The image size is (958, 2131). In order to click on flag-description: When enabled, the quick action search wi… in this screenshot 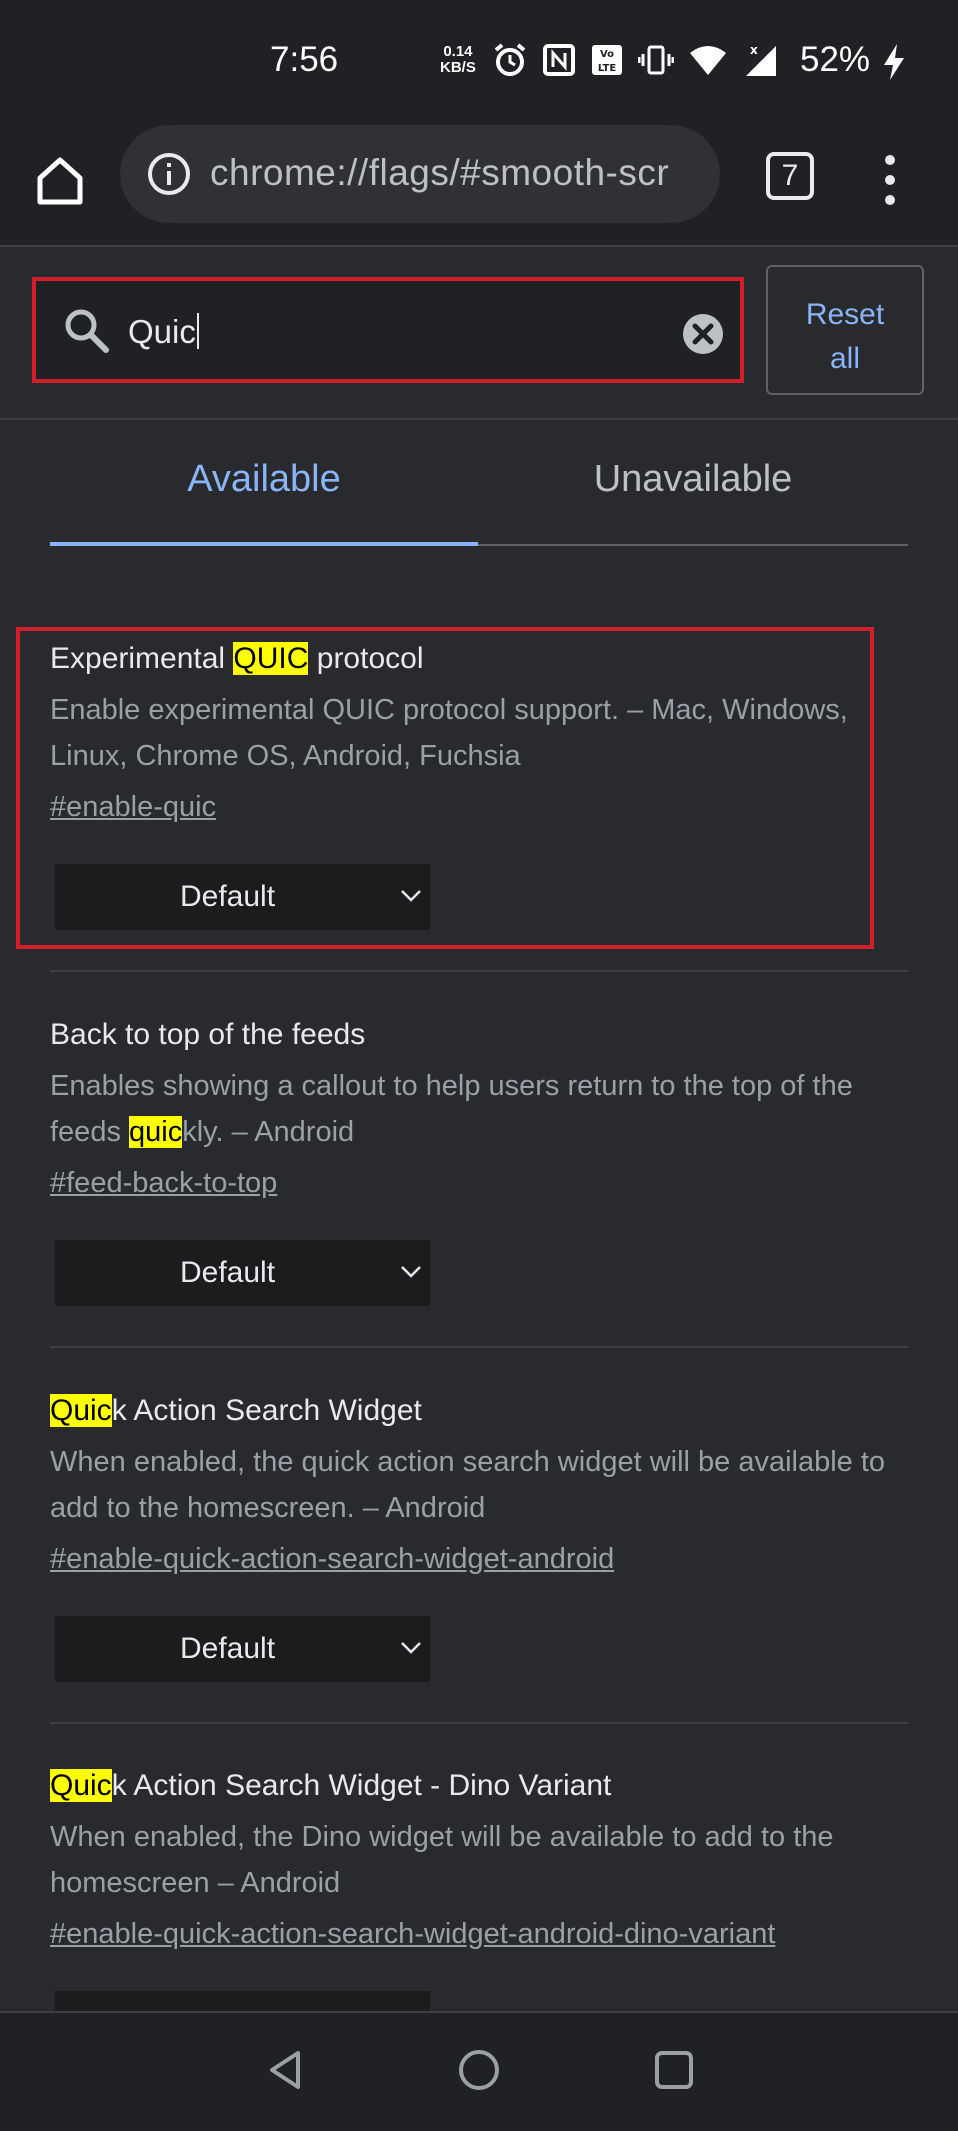, I will do `click(468, 1485)`.